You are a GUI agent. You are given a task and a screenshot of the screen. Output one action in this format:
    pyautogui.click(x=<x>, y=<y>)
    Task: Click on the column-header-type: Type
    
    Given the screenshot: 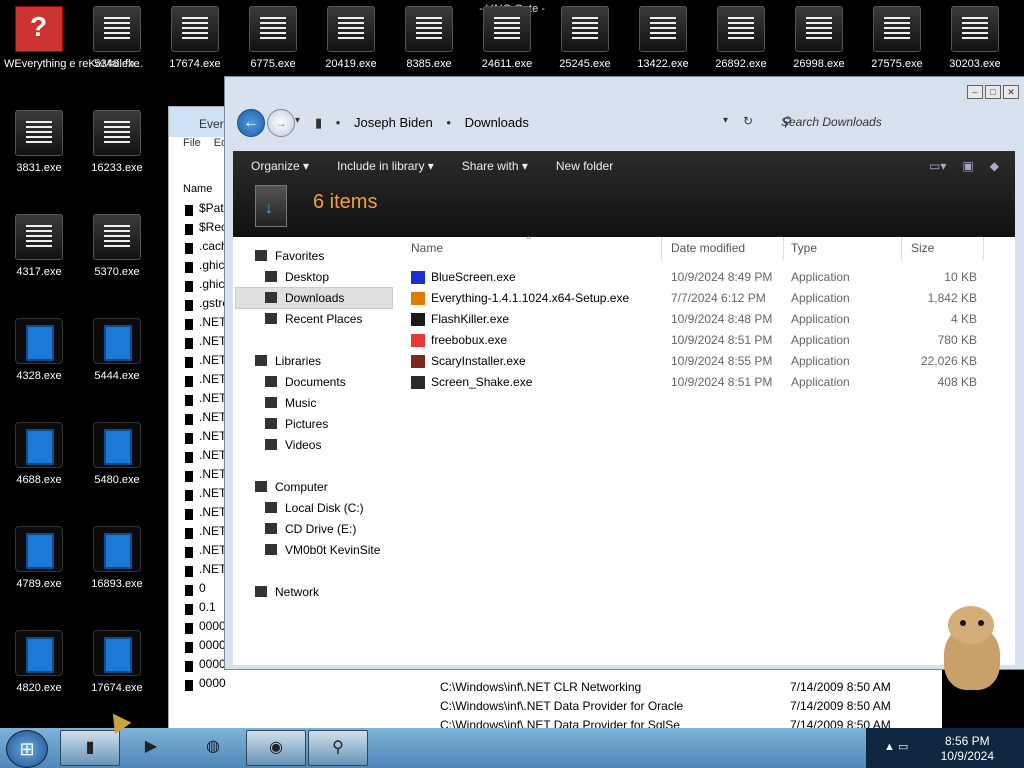 What is the action you would take?
    pyautogui.click(x=804, y=248)
    